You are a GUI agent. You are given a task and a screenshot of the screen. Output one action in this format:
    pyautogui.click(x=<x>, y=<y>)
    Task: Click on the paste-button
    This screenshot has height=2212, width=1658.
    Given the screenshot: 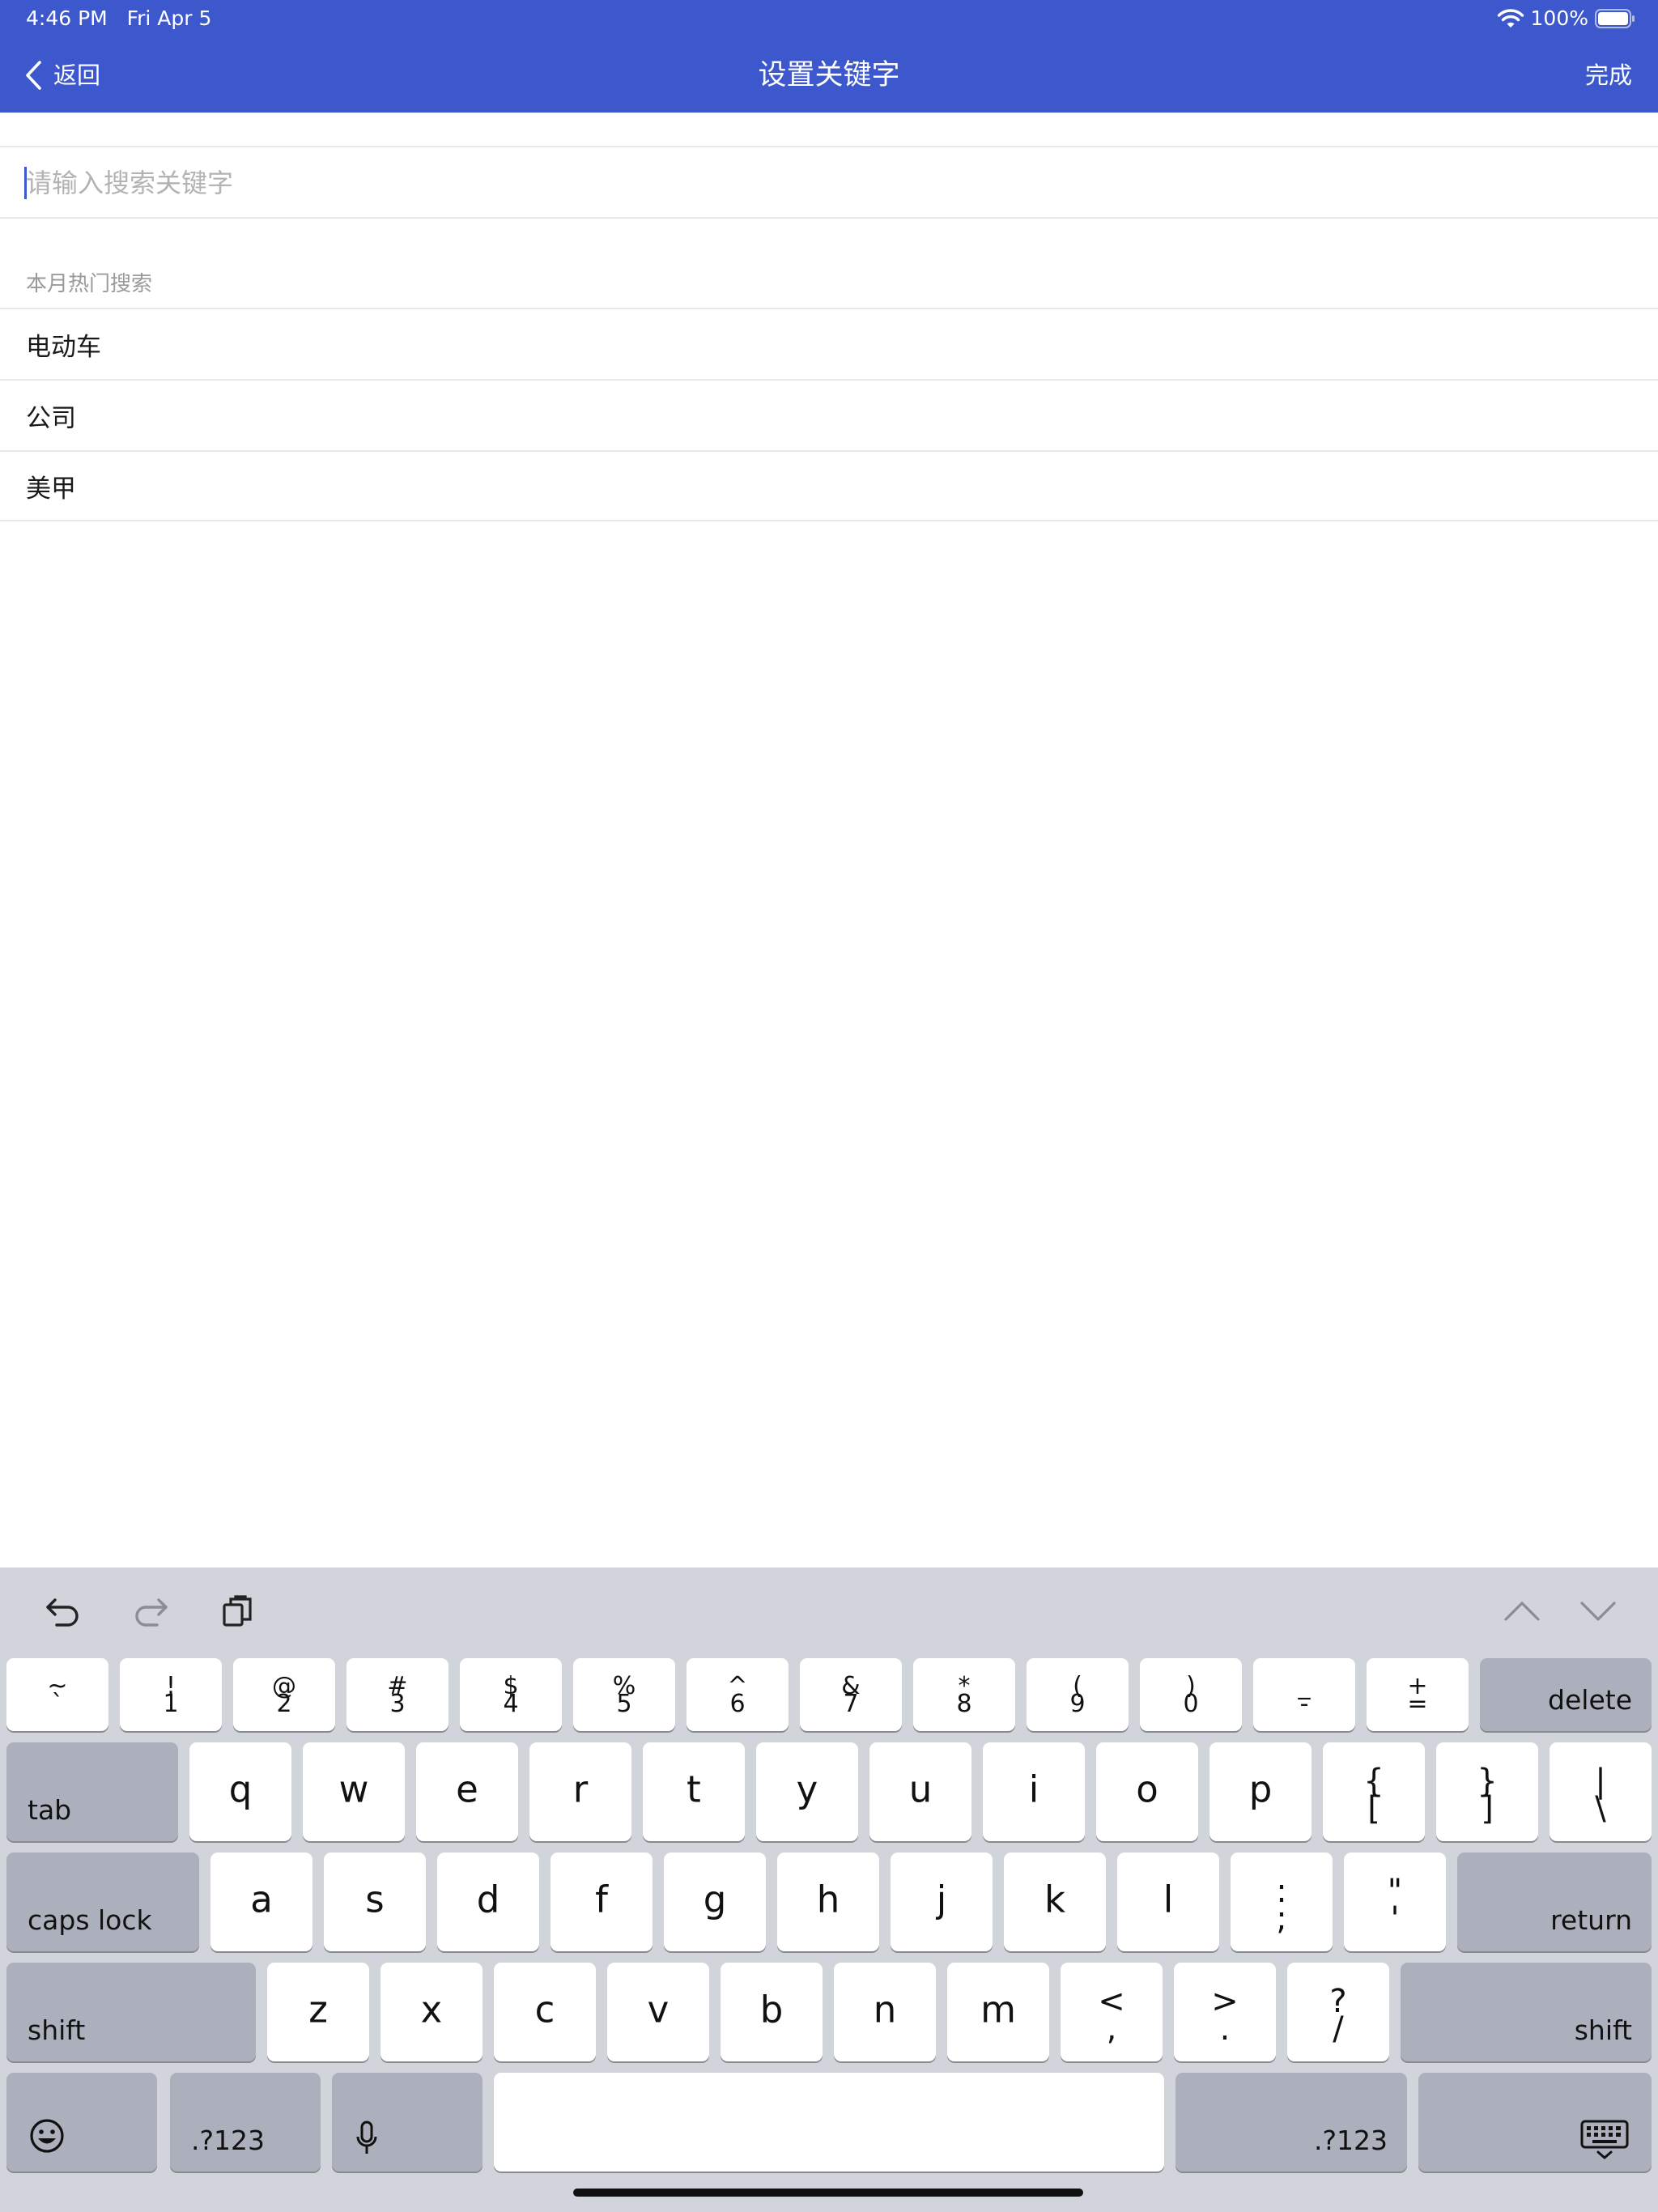 What is the action you would take?
    pyautogui.click(x=238, y=1611)
    